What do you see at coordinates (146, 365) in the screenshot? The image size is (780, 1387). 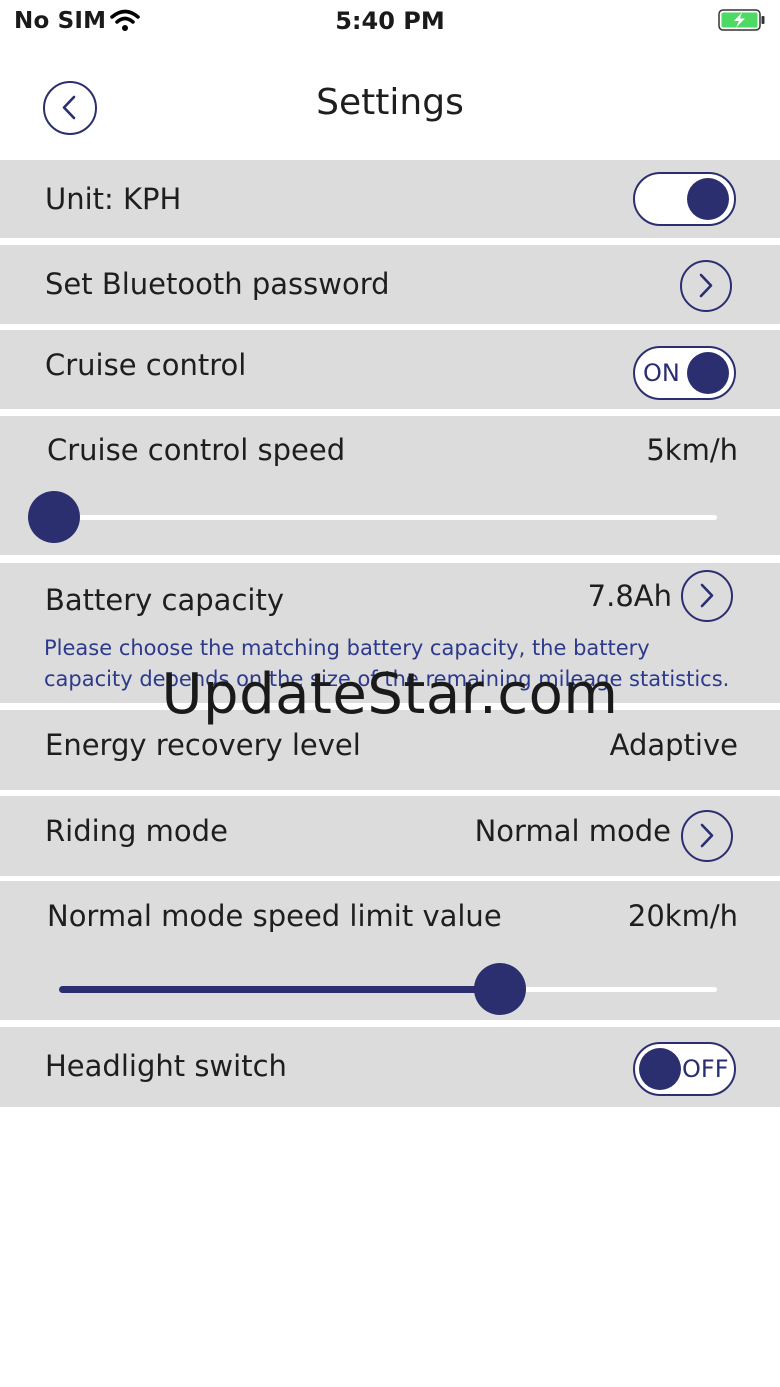 I see `cruise-control-label: Cruise control` at bounding box center [146, 365].